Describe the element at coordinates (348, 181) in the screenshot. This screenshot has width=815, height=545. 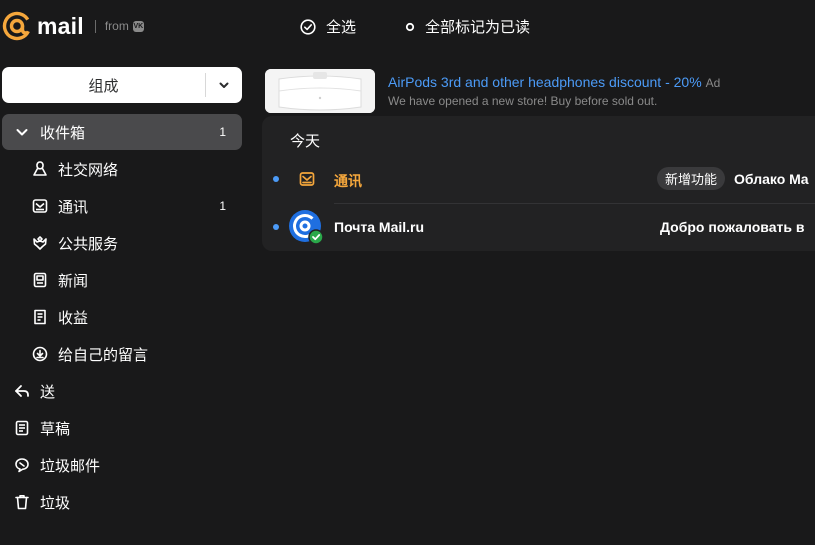
I see `message-sender: 通讯` at that location.